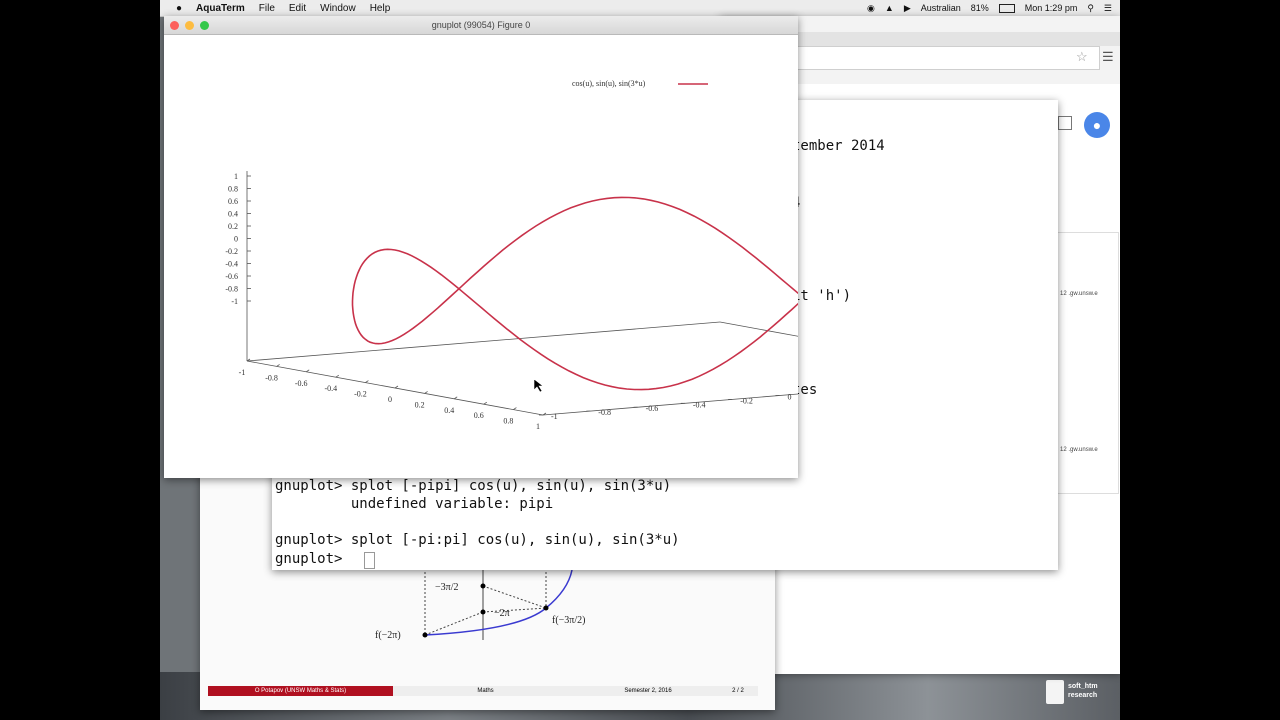 This screenshot has width=1280, height=720. What do you see at coordinates (670, 404) in the screenshot?
I see `y-axis-line` at bounding box center [670, 404].